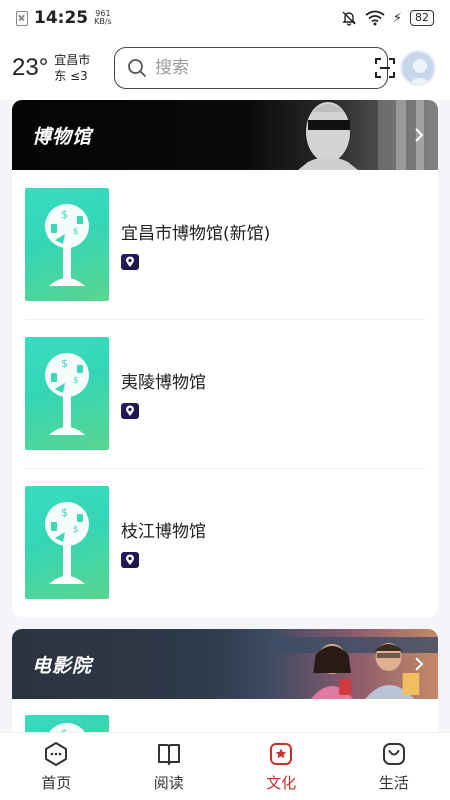  What do you see at coordinates (168, 754) in the screenshot?
I see `book-icon` at bounding box center [168, 754].